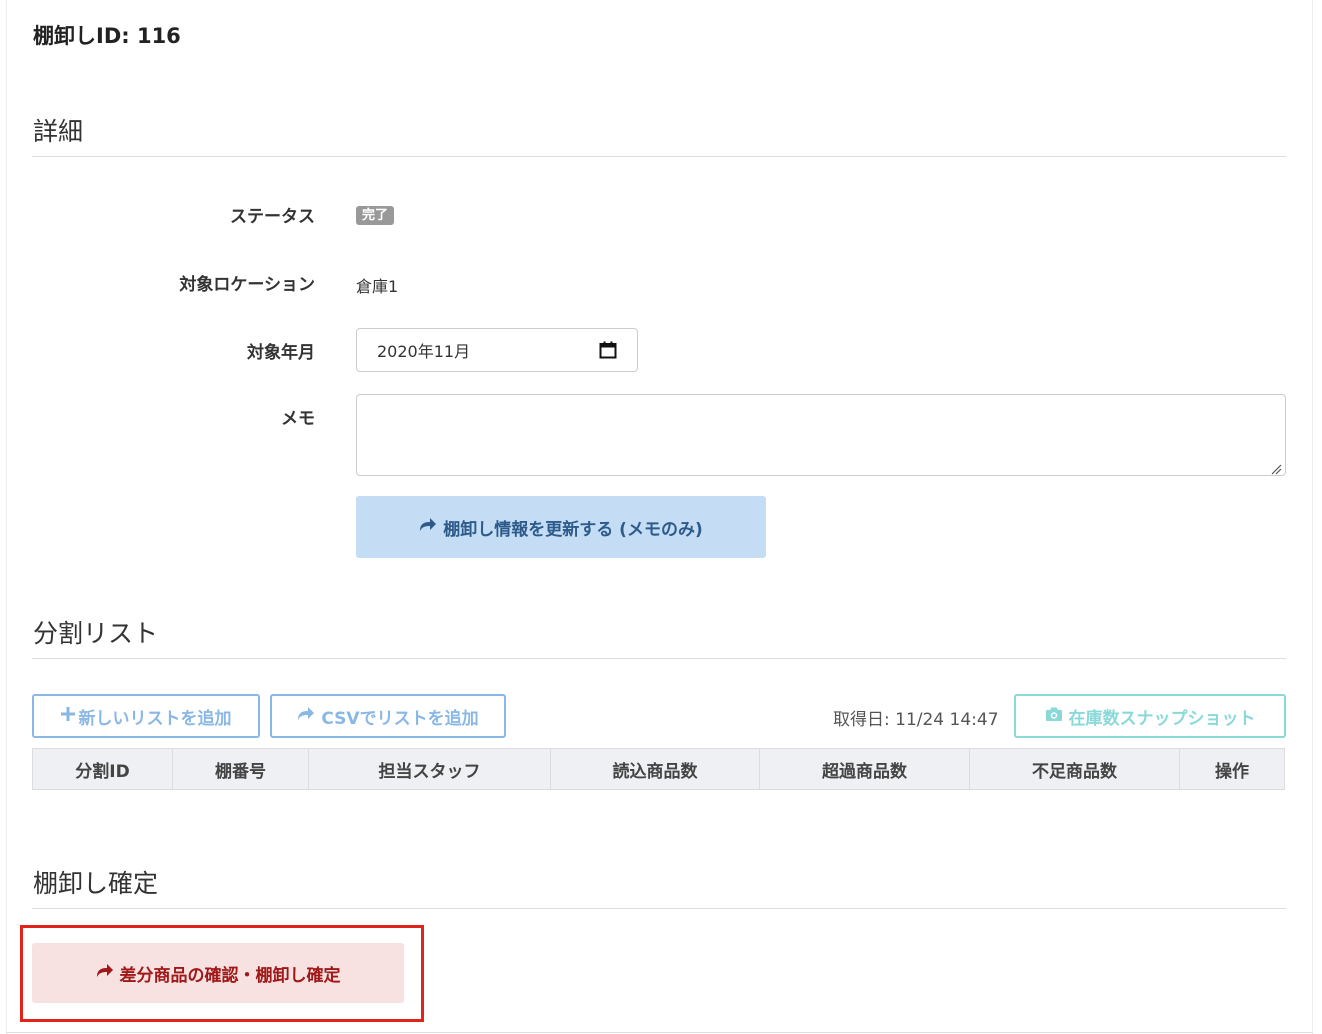  What do you see at coordinates (67, 716) in the screenshot?
I see `plus-icon` at bounding box center [67, 716].